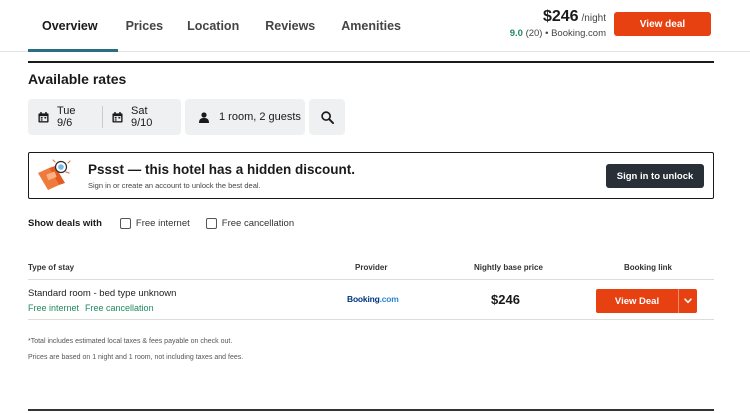 The width and height of the screenshot is (750, 413). I want to click on tab-amenities: Amenities, so click(373, 26).